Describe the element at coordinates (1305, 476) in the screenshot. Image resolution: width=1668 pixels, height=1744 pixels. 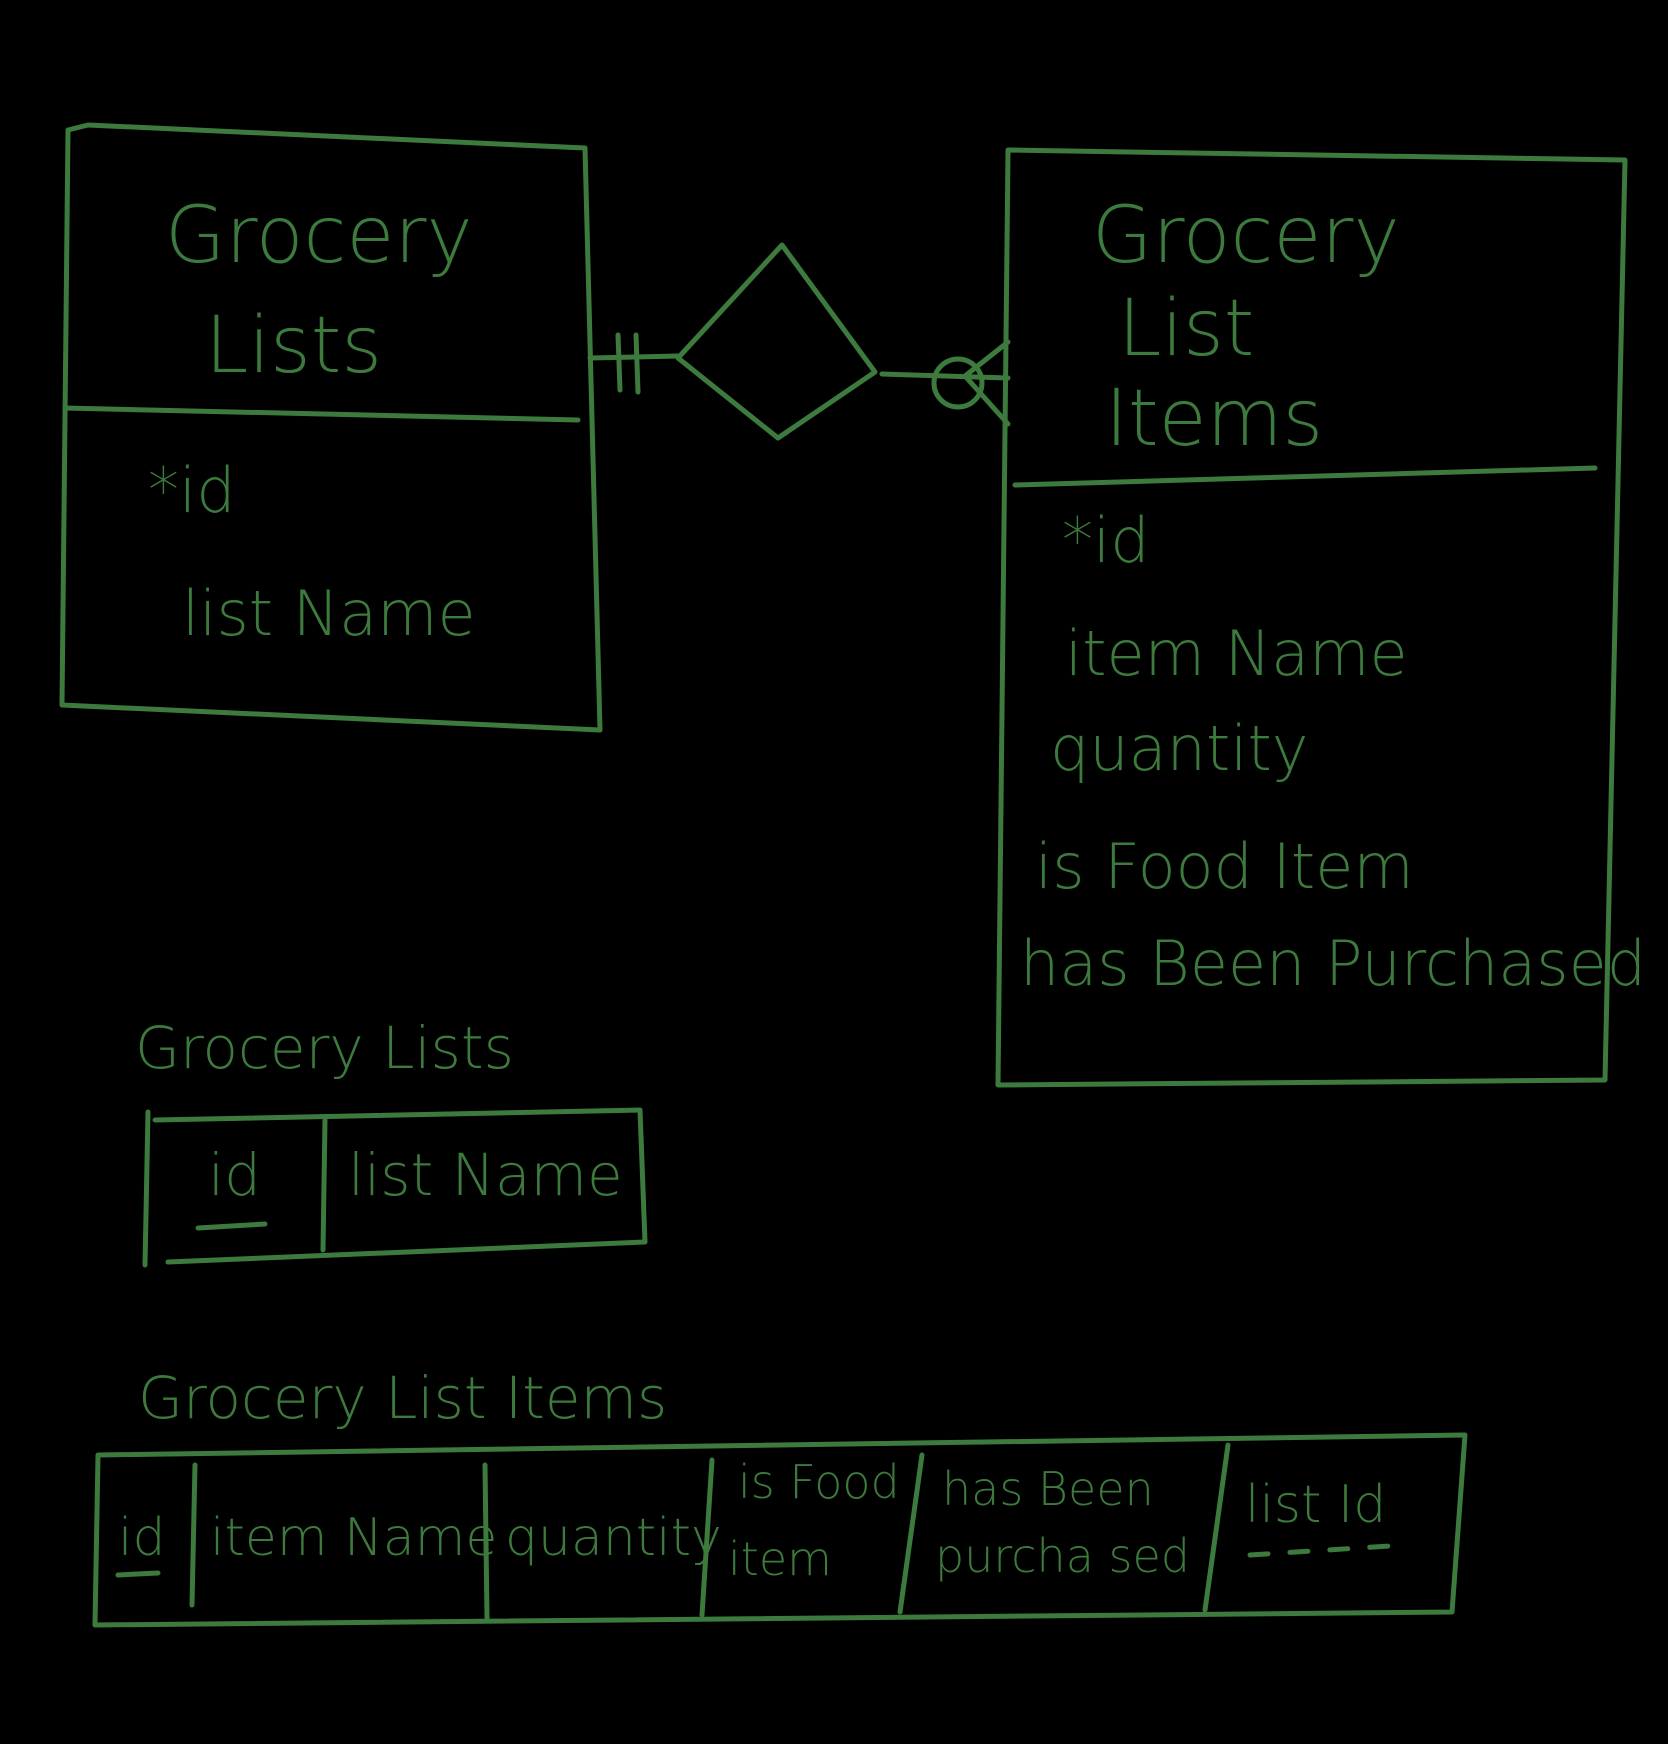
I see `entity-grocery-list-items-divider` at that location.